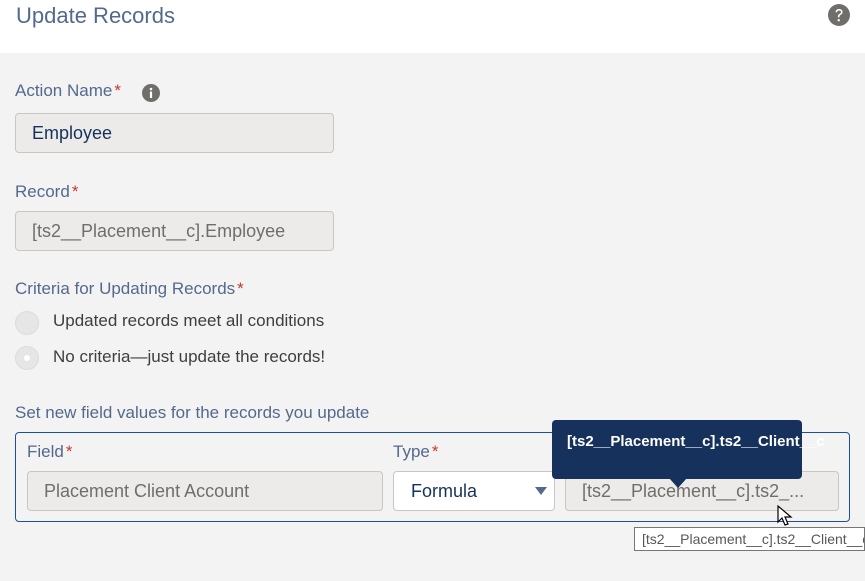 This screenshot has width=865, height=581. Describe the element at coordinates (432, 26) in the screenshot. I see `modal-header: Update Records` at that location.